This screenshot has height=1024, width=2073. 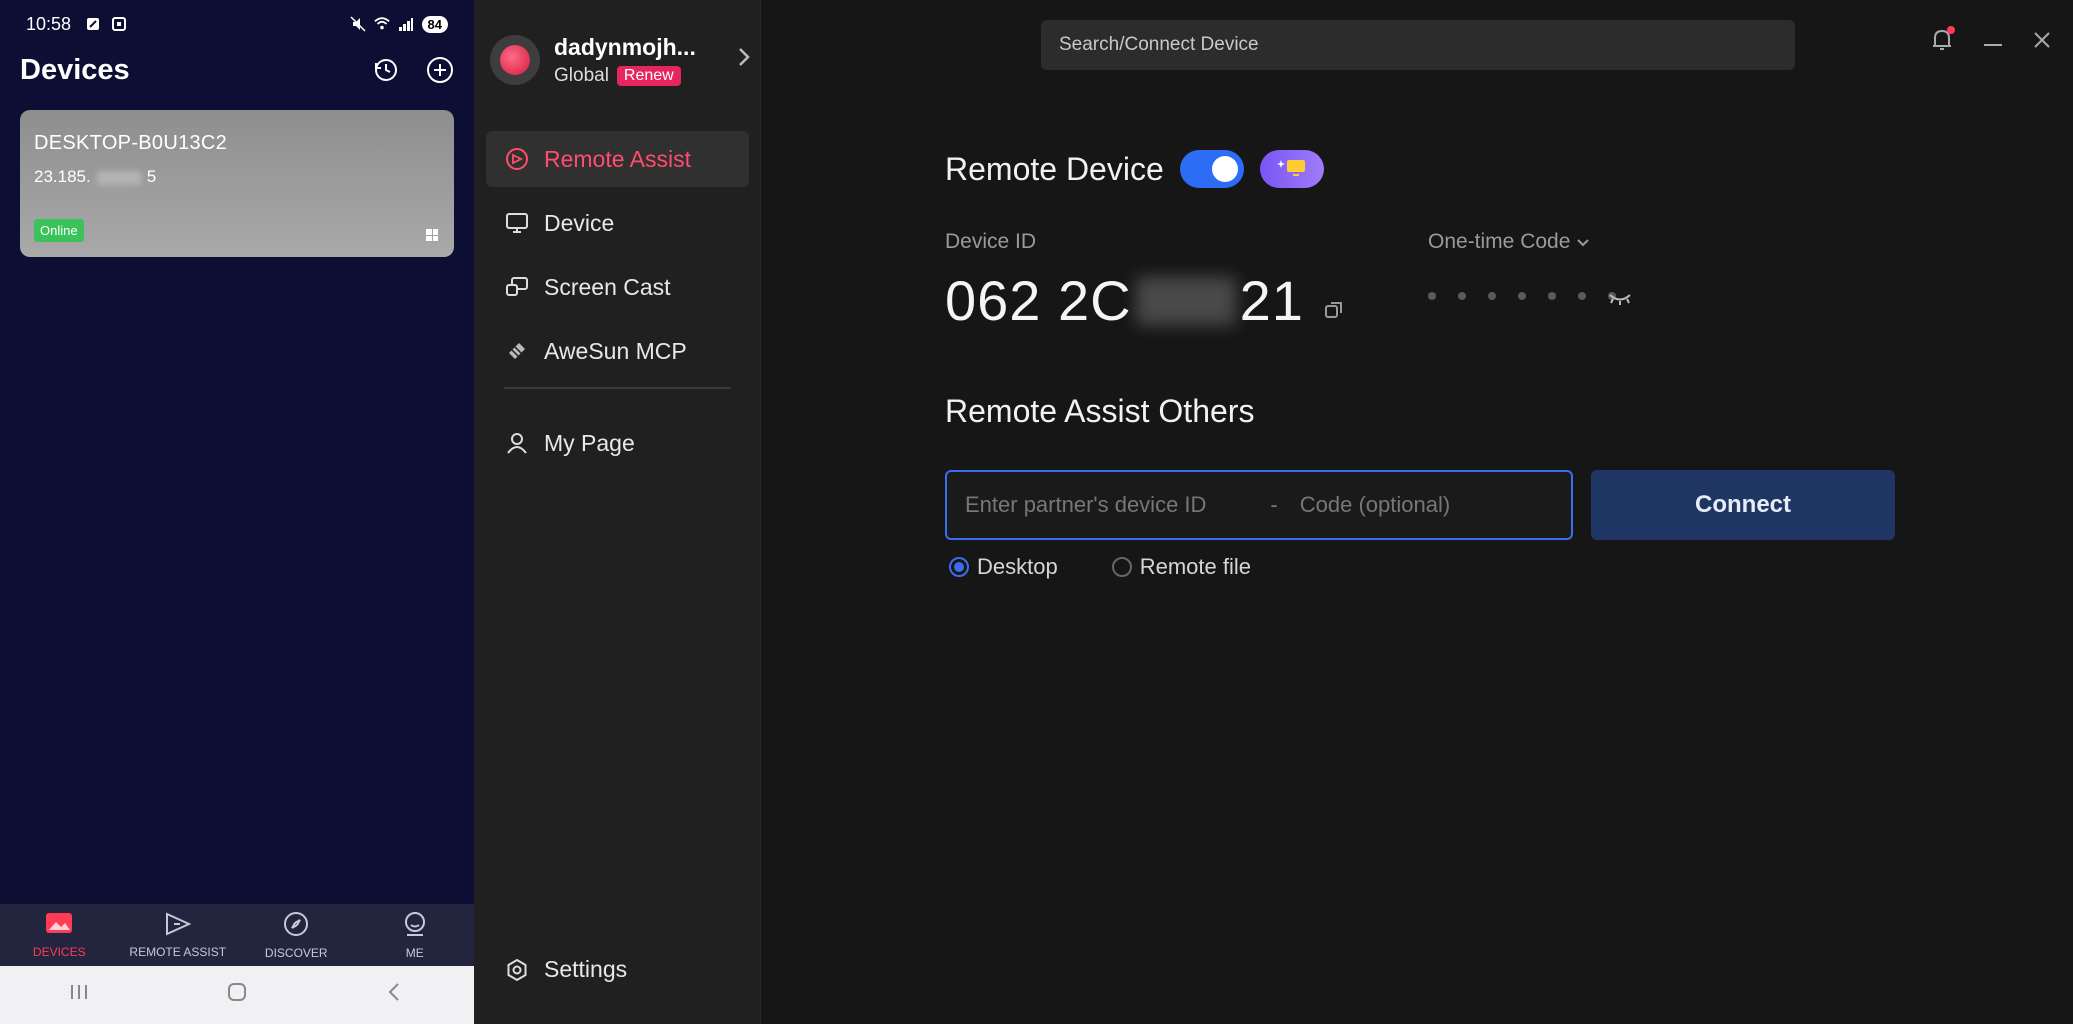 What do you see at coordinates (432, 235) in the screenshot?
I see `windows-icon` at bounding box center [432, 235].